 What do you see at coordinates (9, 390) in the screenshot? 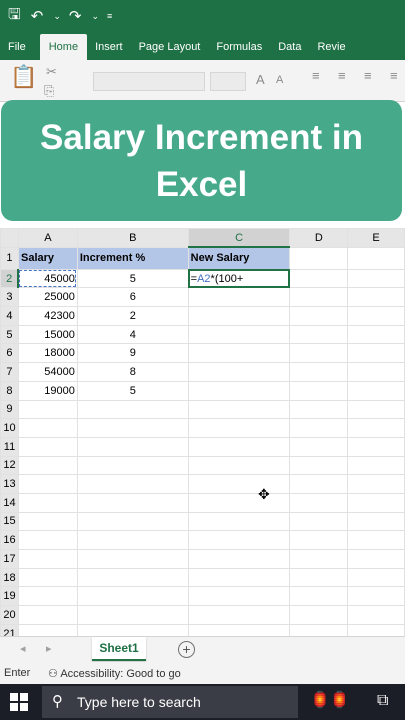
I see `row-header: 8` at bounding box center [9, 390].